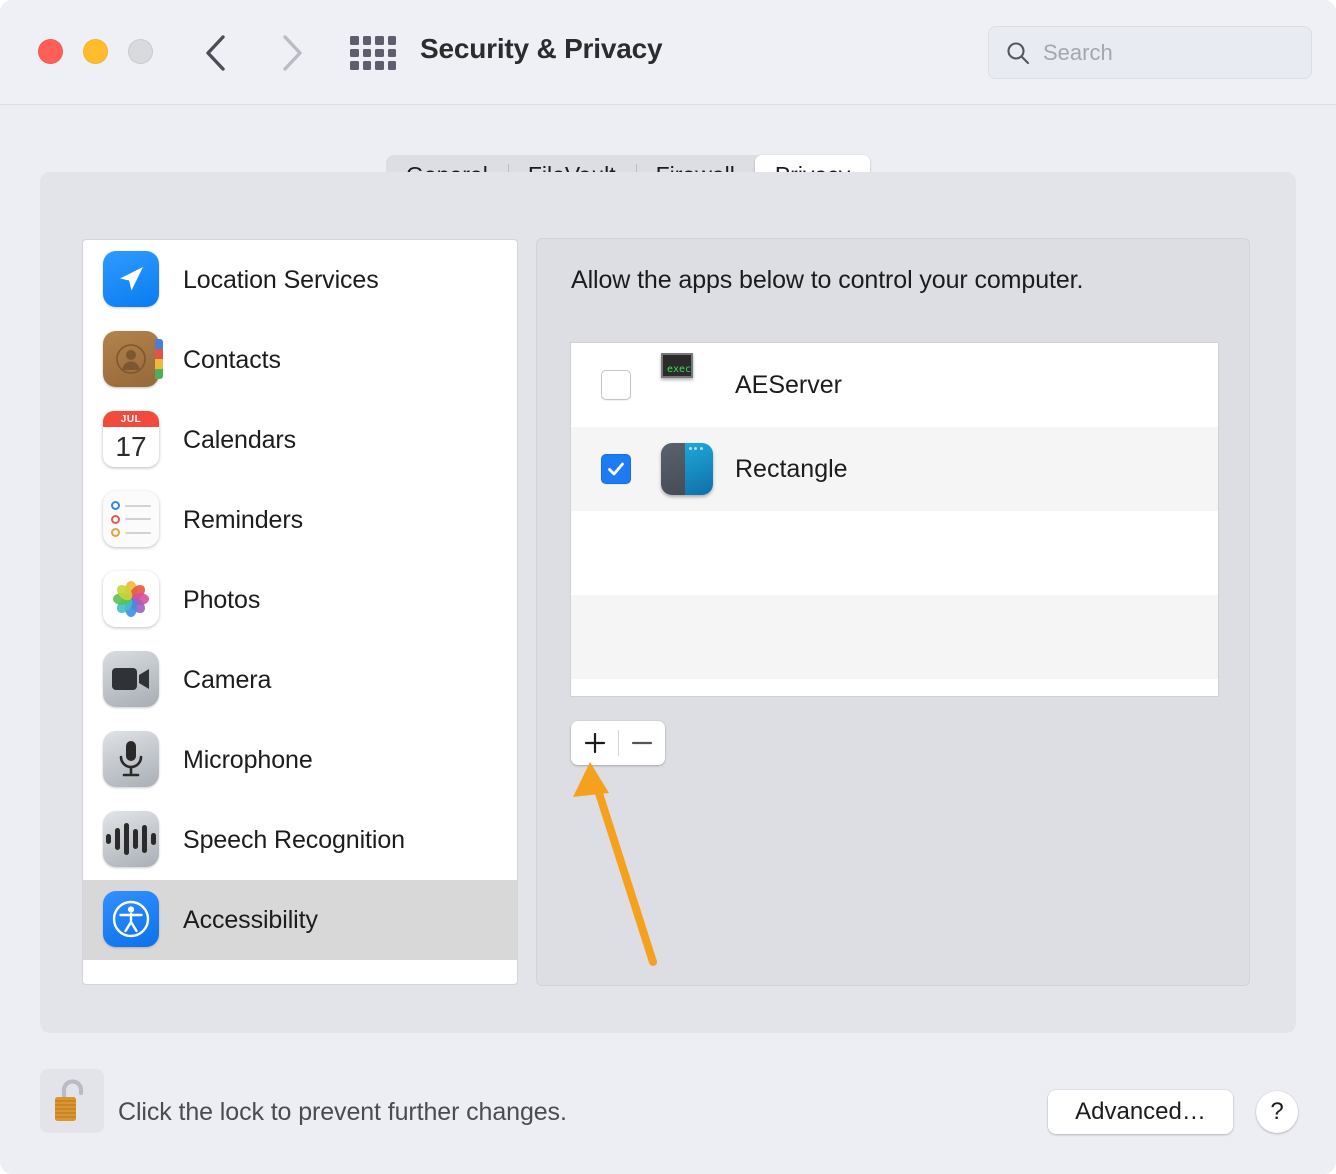  I want to click on search-input, so click(1163, 52).